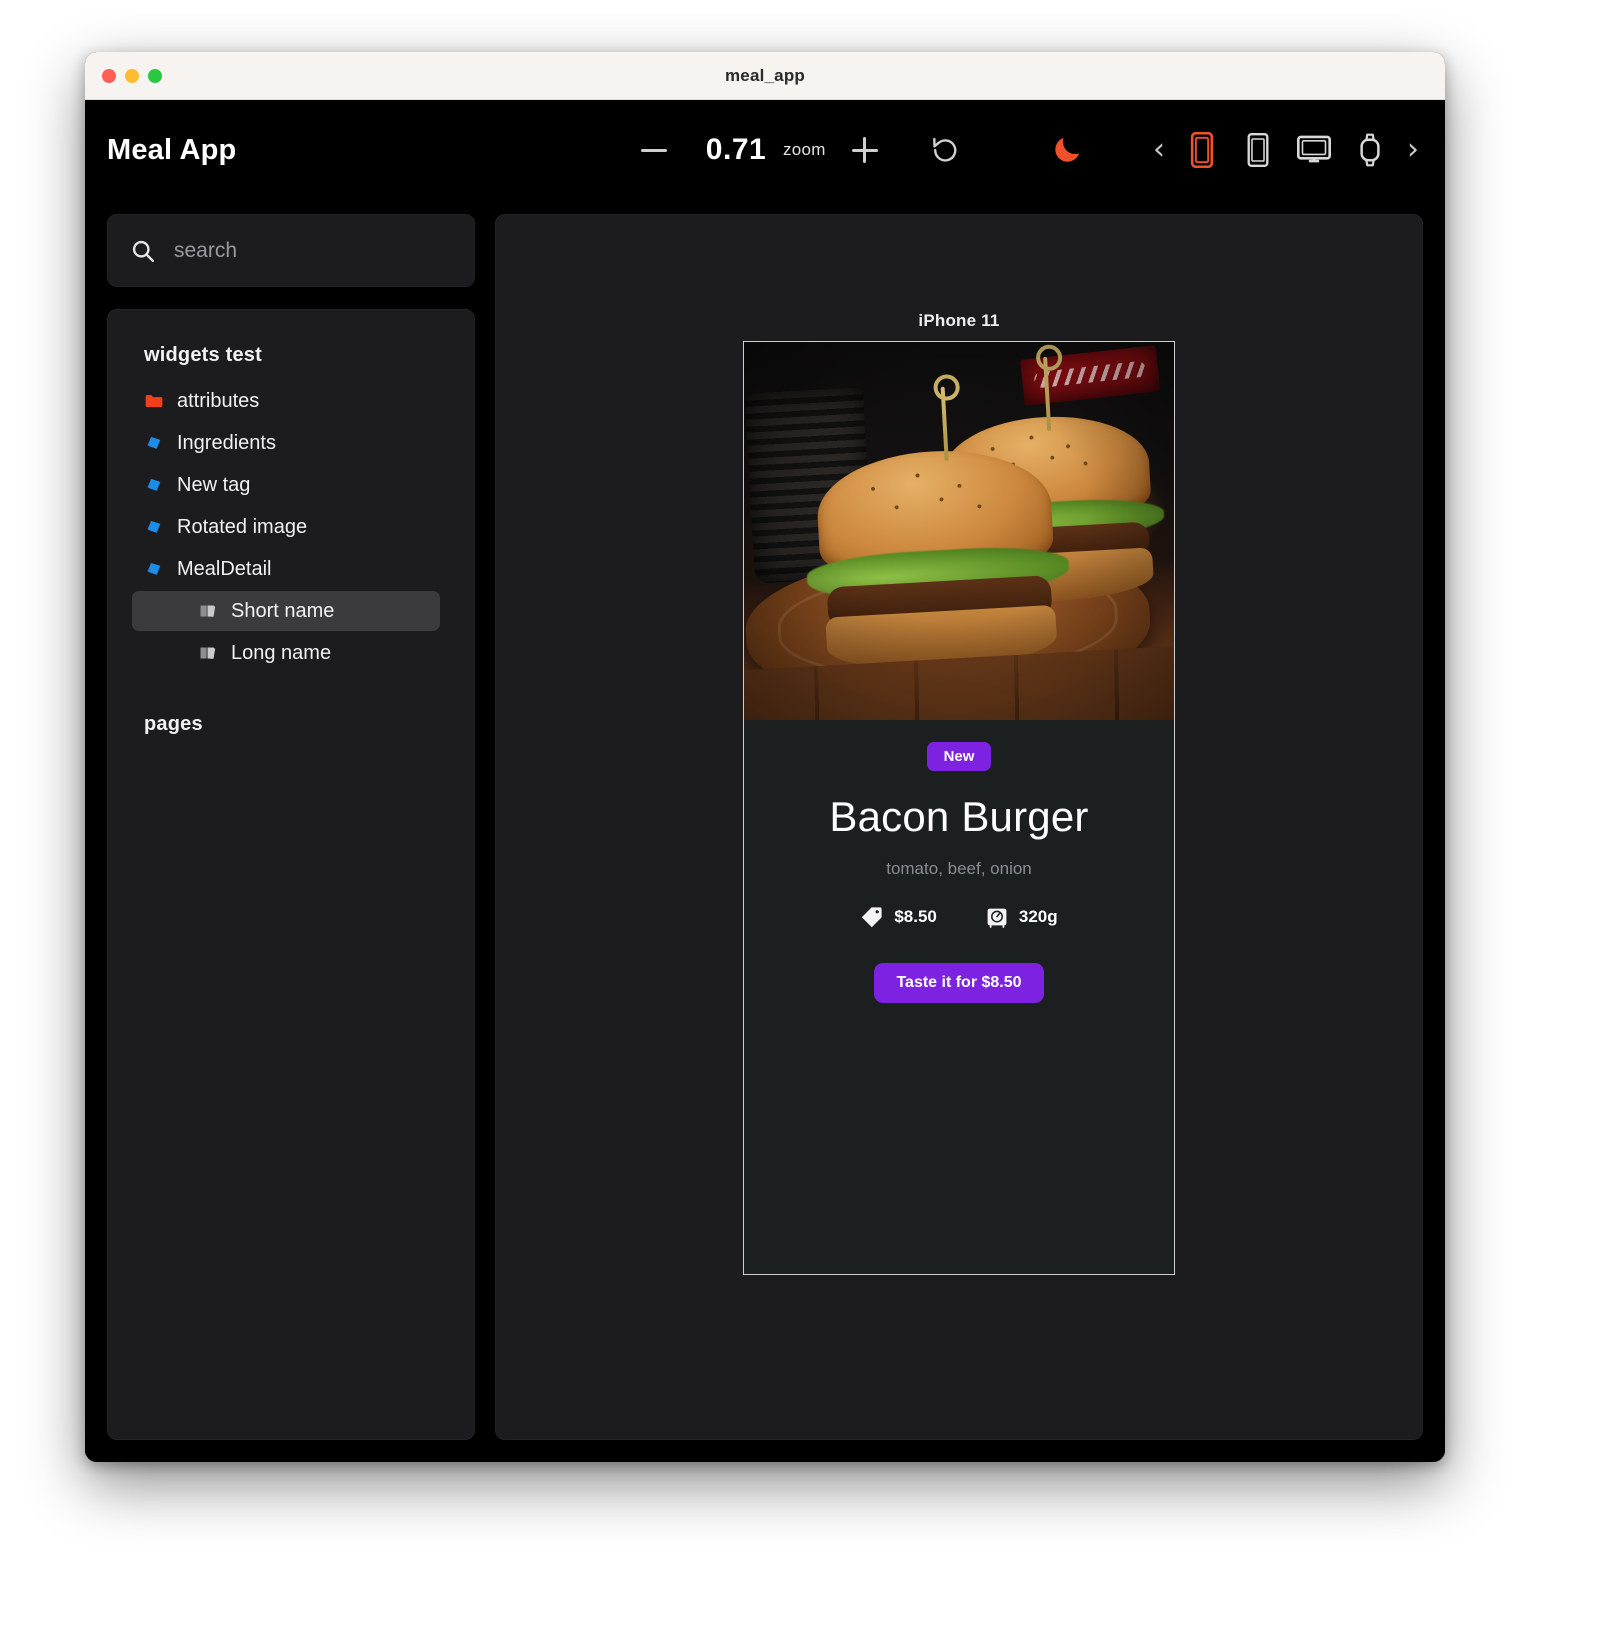 The image size is (1600, 1643). What do you see at coordinates (203, 355) in the screenshot?
I see `tree-section-title-widgets-test: widgets test` at bounding box center [203, 355].